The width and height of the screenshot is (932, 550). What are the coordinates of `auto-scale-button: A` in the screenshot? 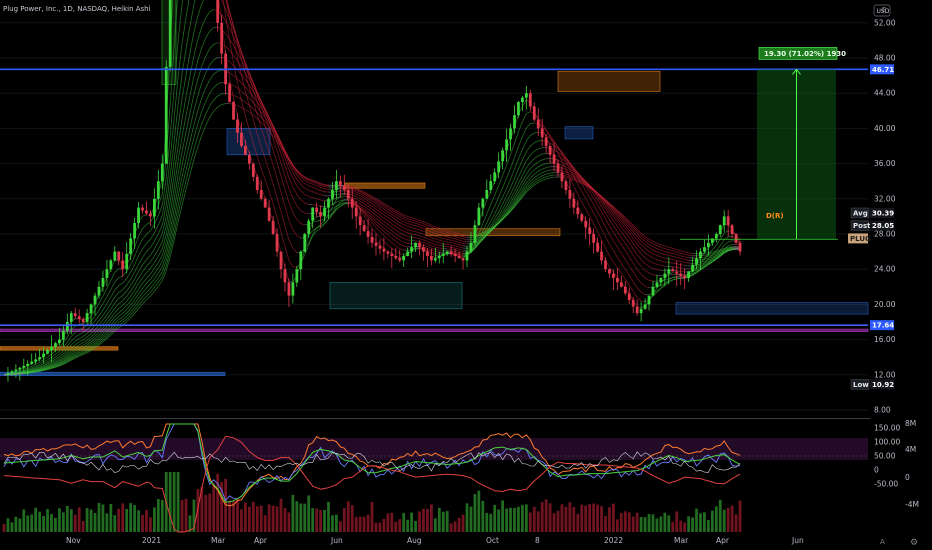 It's located at (882, 542).